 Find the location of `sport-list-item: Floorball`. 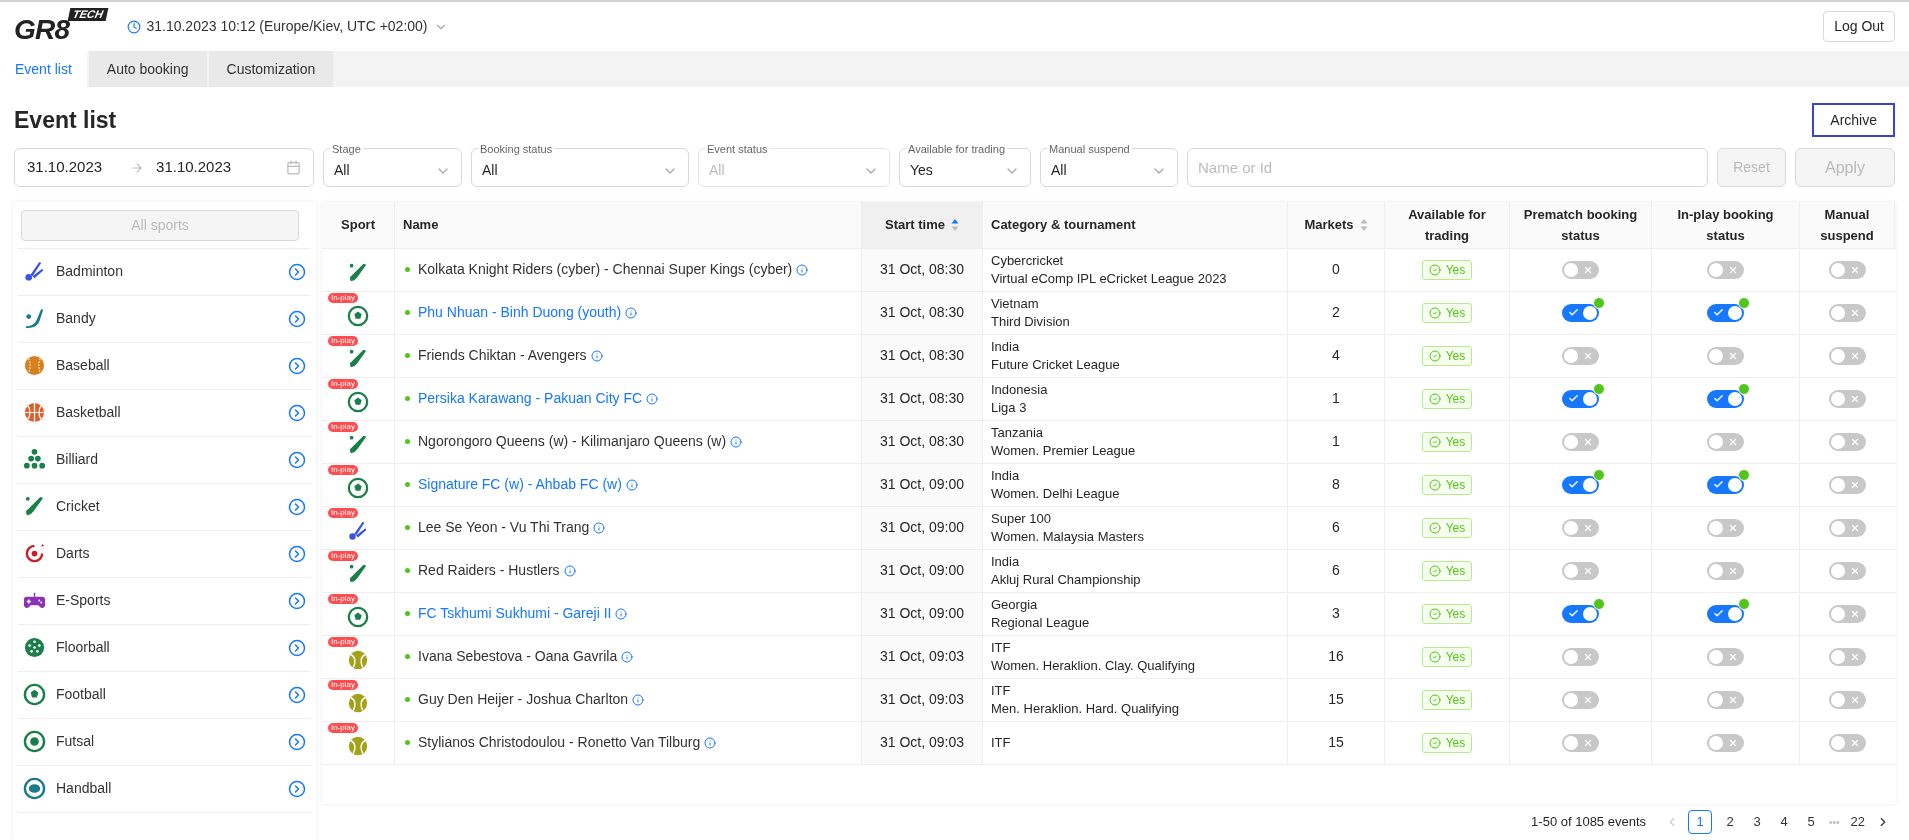

sport-list-item: Floorball is located at coordinates (164, 648).